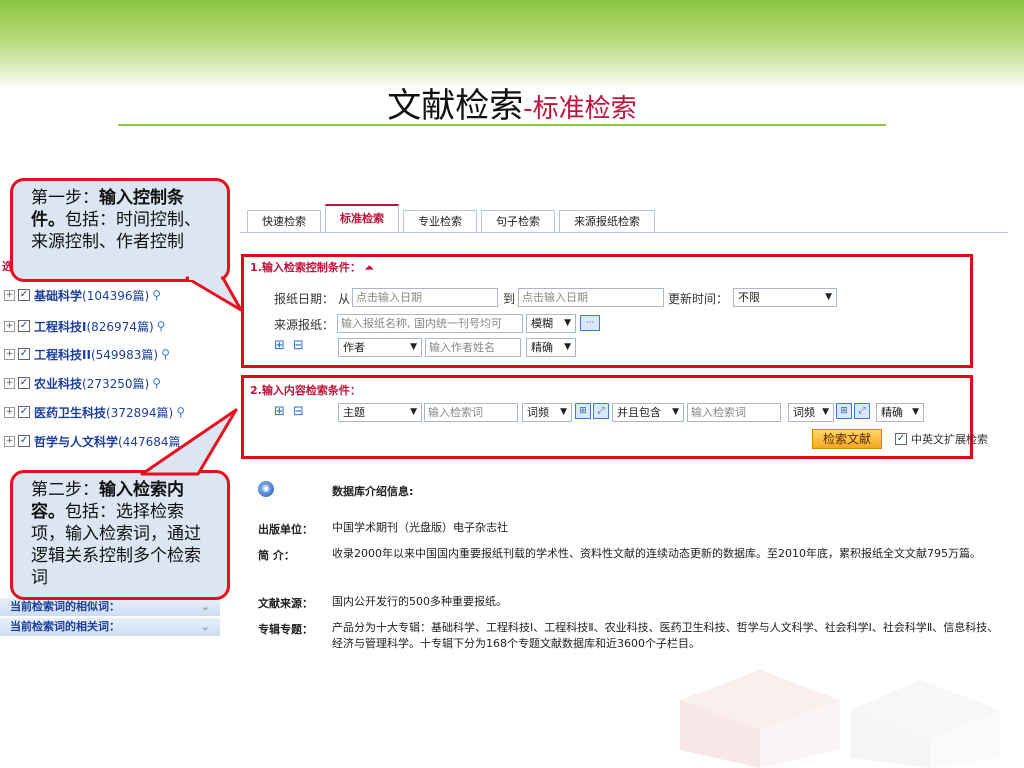 Image resolution: width=1024 pixels, height=768 pixels. What do you see at coordinates (284, 221) in the screenshot?
I see `tab-quick-search: 快速检索` at bounding box center [284, 221].